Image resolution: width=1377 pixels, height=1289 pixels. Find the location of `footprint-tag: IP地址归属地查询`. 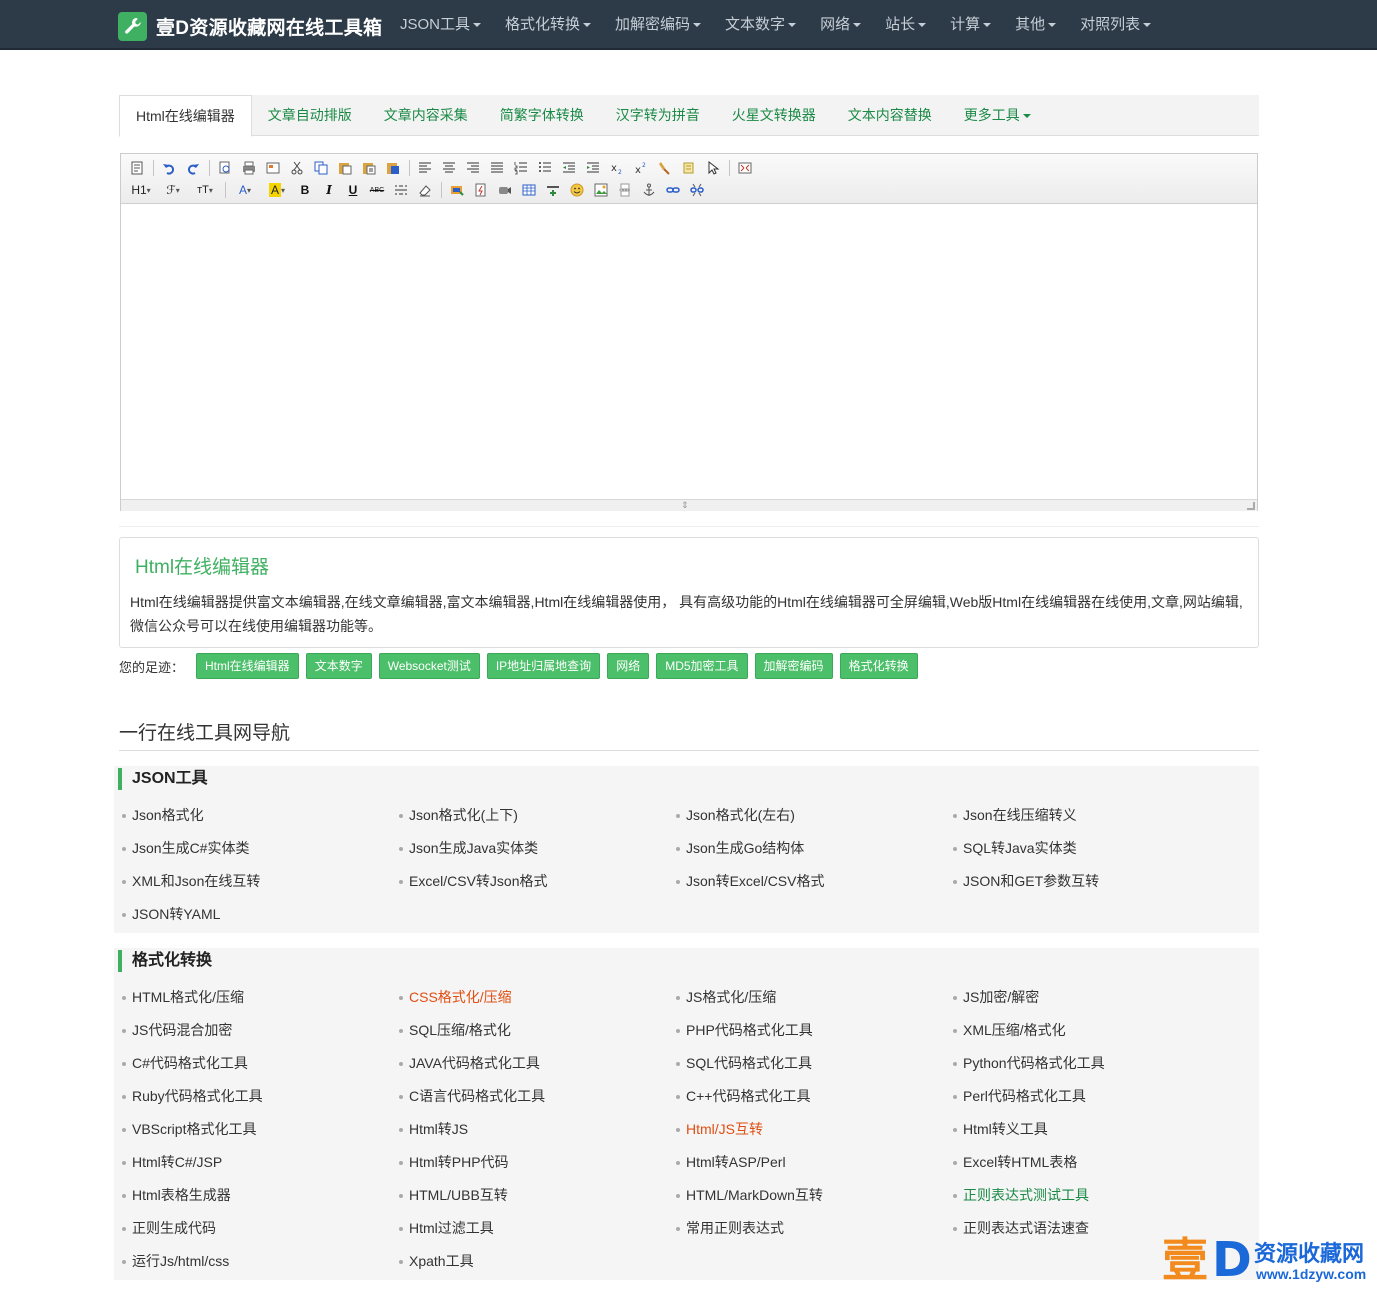

footprint-tag: IP地址归属地查询 is located at coordinates (543, 666).